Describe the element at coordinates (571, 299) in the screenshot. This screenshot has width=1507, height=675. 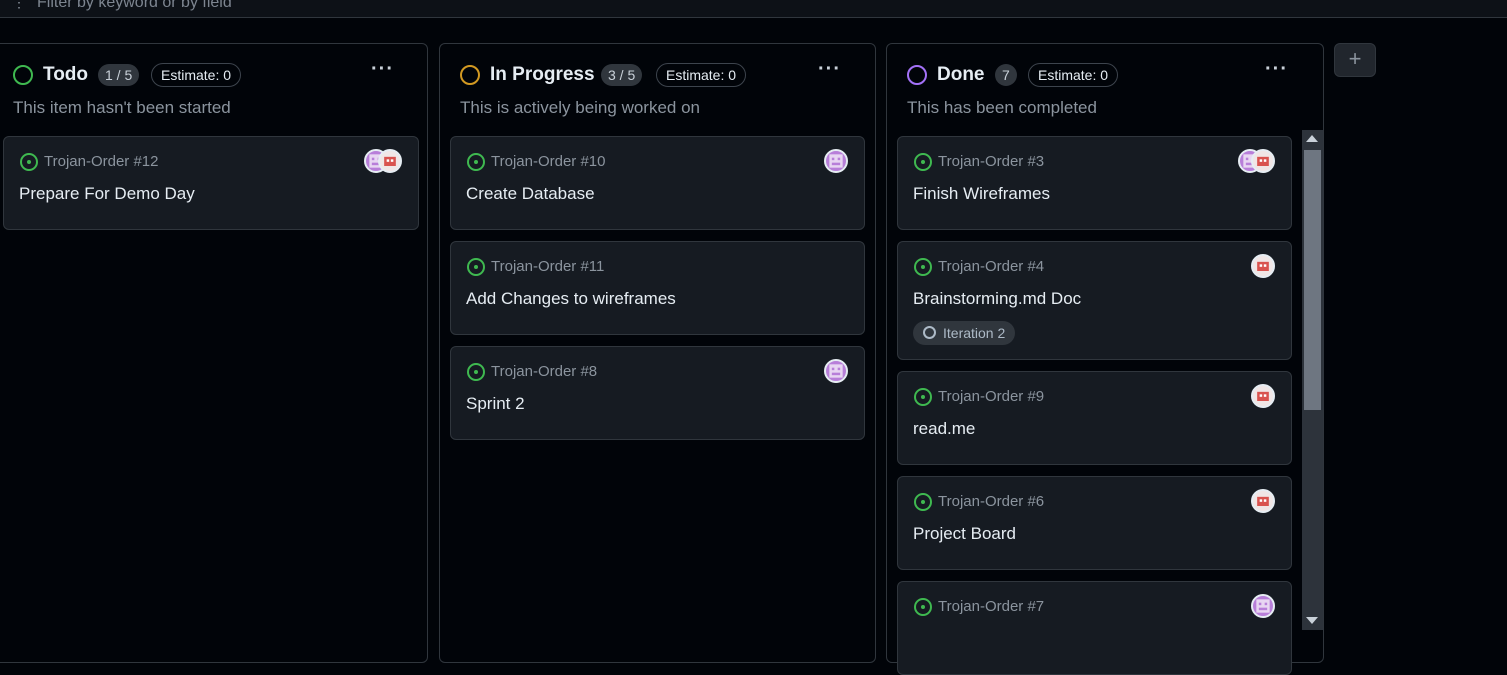
I see `card-title: Add Changes to wireframes` at that location.